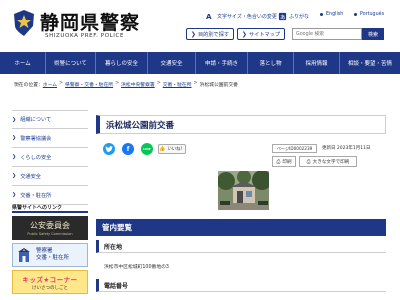  Describe the element at coordinates (24, 255) in the screenshot. I see `police-box-icon` at that location.